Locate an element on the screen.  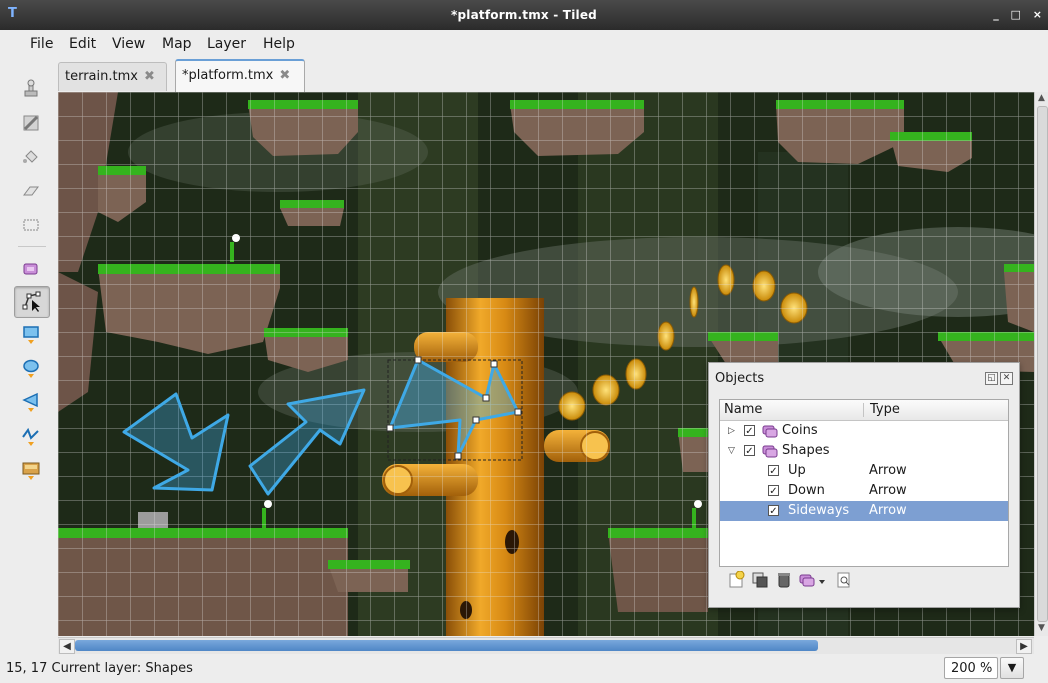
insert-tile-tool is located at coordinates (31, 471).